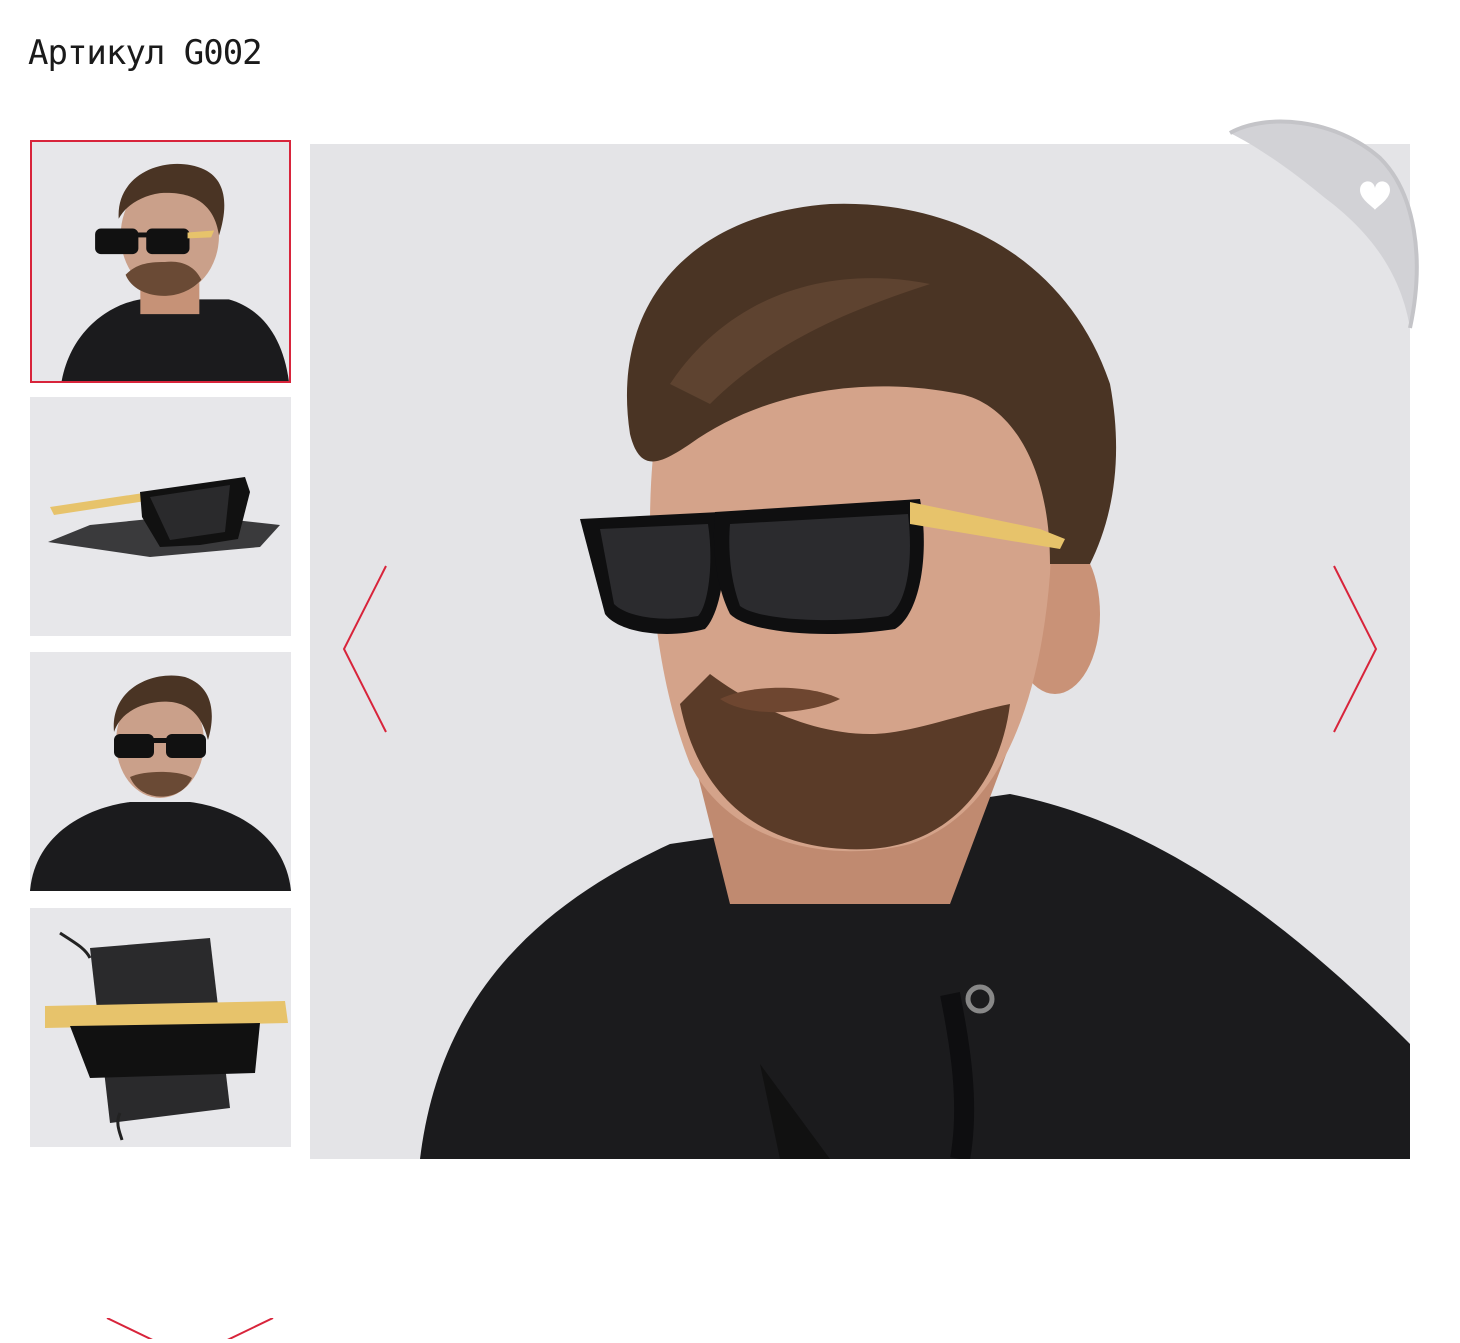 The height and width of the screenshot is (1343, 1460). I want to click on chevron-right-icon, so click(1355, 649).